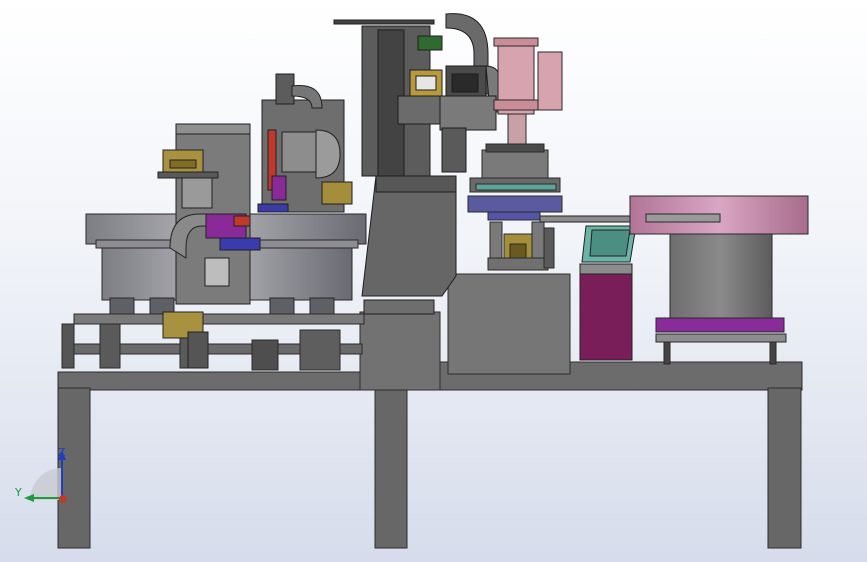 The width and height of the screenshot is (867, 562). I want to click on collection-bin, so click(606, 312).